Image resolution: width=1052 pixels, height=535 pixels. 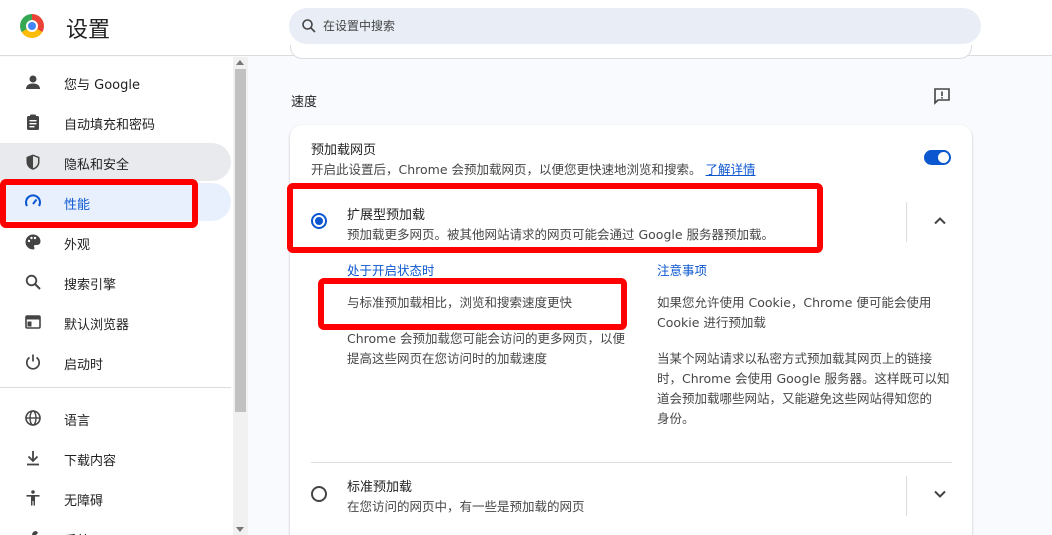 I want to click on notes-point-1-line-2: Cookie 进行预加载, so click(x=711, y=322).